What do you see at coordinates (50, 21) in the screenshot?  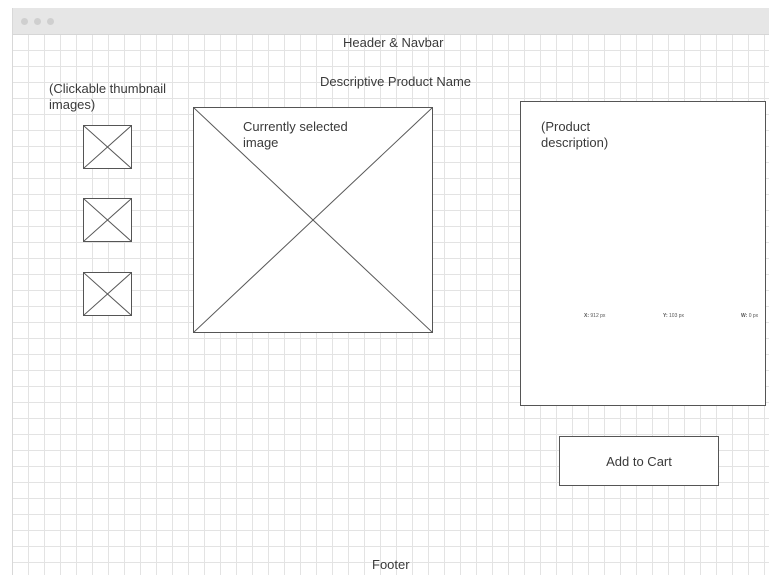 I see `window-maximize-icon` at bounding box center [50, 21].